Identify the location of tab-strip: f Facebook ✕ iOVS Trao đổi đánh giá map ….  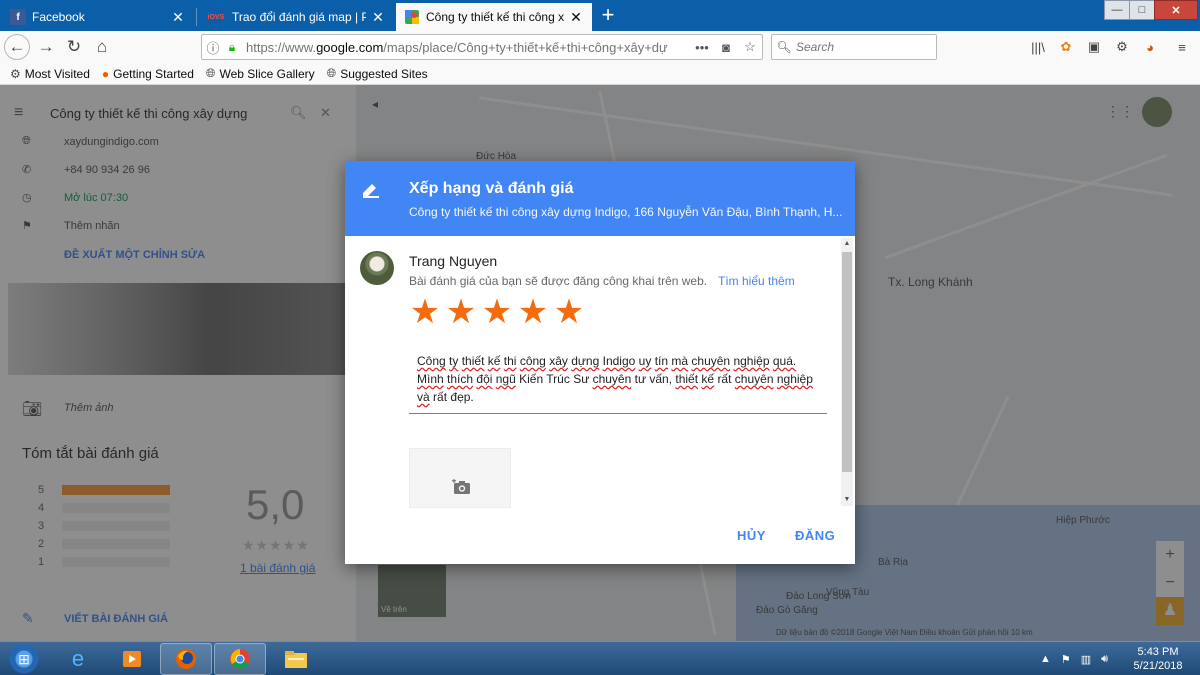
(600, 15).